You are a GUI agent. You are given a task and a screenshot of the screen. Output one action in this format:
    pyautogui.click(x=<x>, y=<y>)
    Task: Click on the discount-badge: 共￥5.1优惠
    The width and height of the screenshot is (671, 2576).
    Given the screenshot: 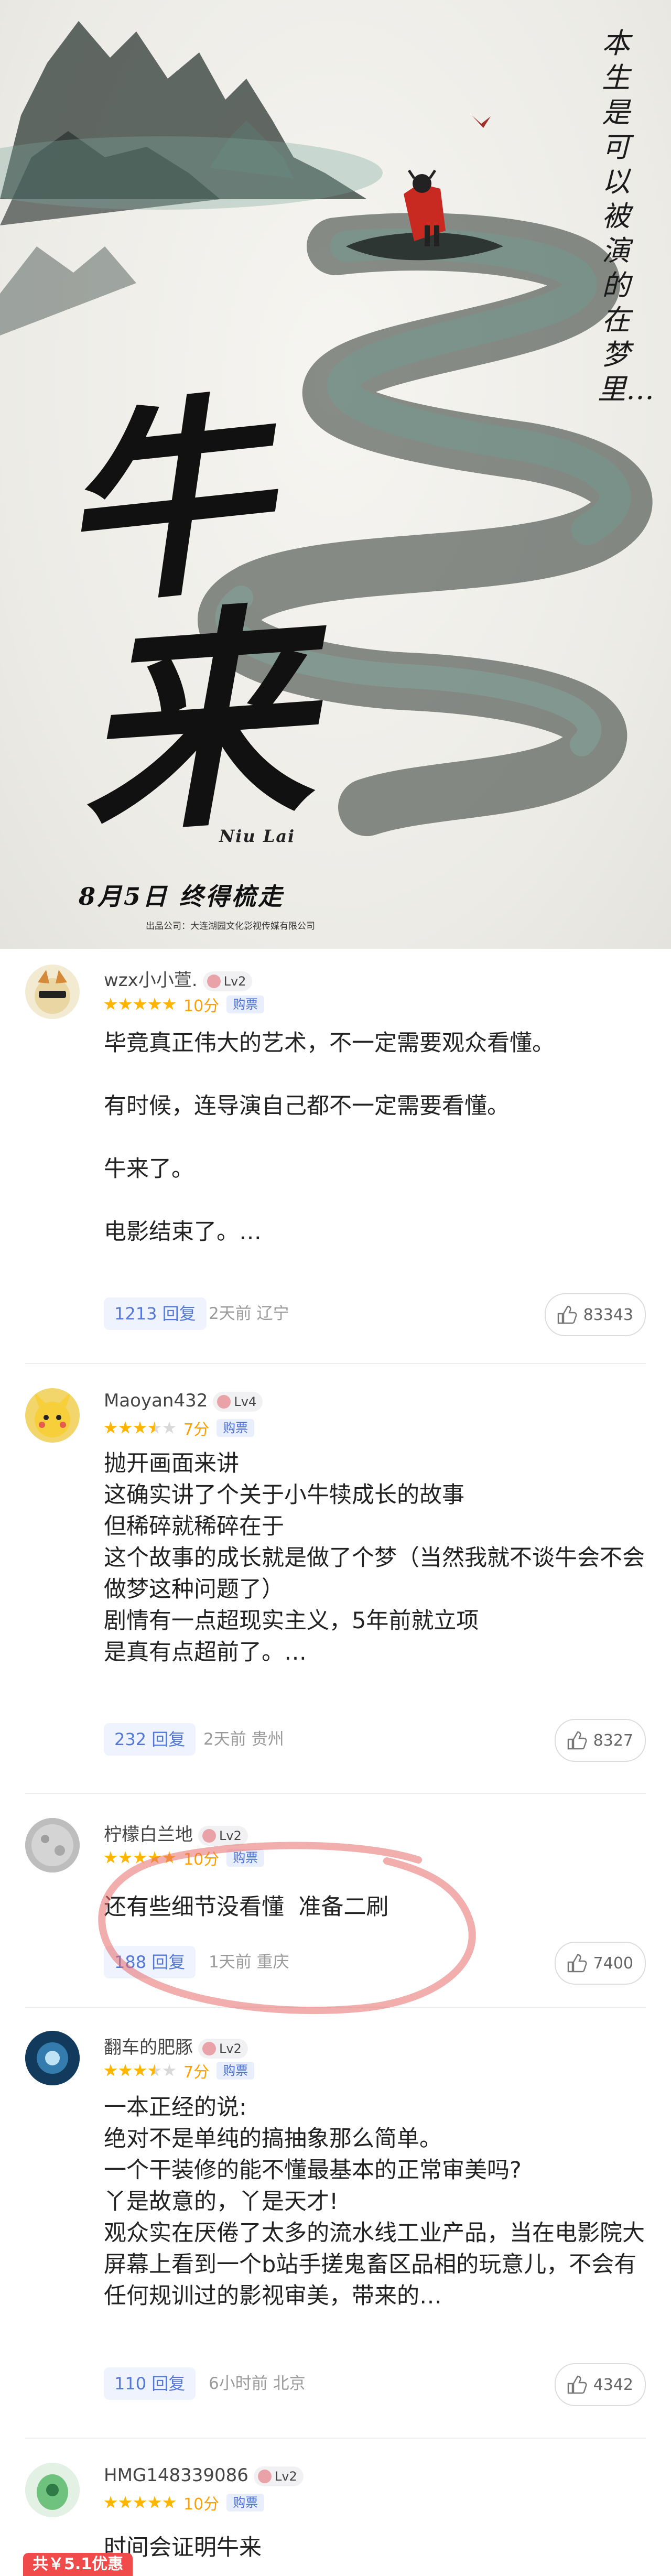 What is the action you would take?
    pyautogui.click(x=78, y=2564)
    